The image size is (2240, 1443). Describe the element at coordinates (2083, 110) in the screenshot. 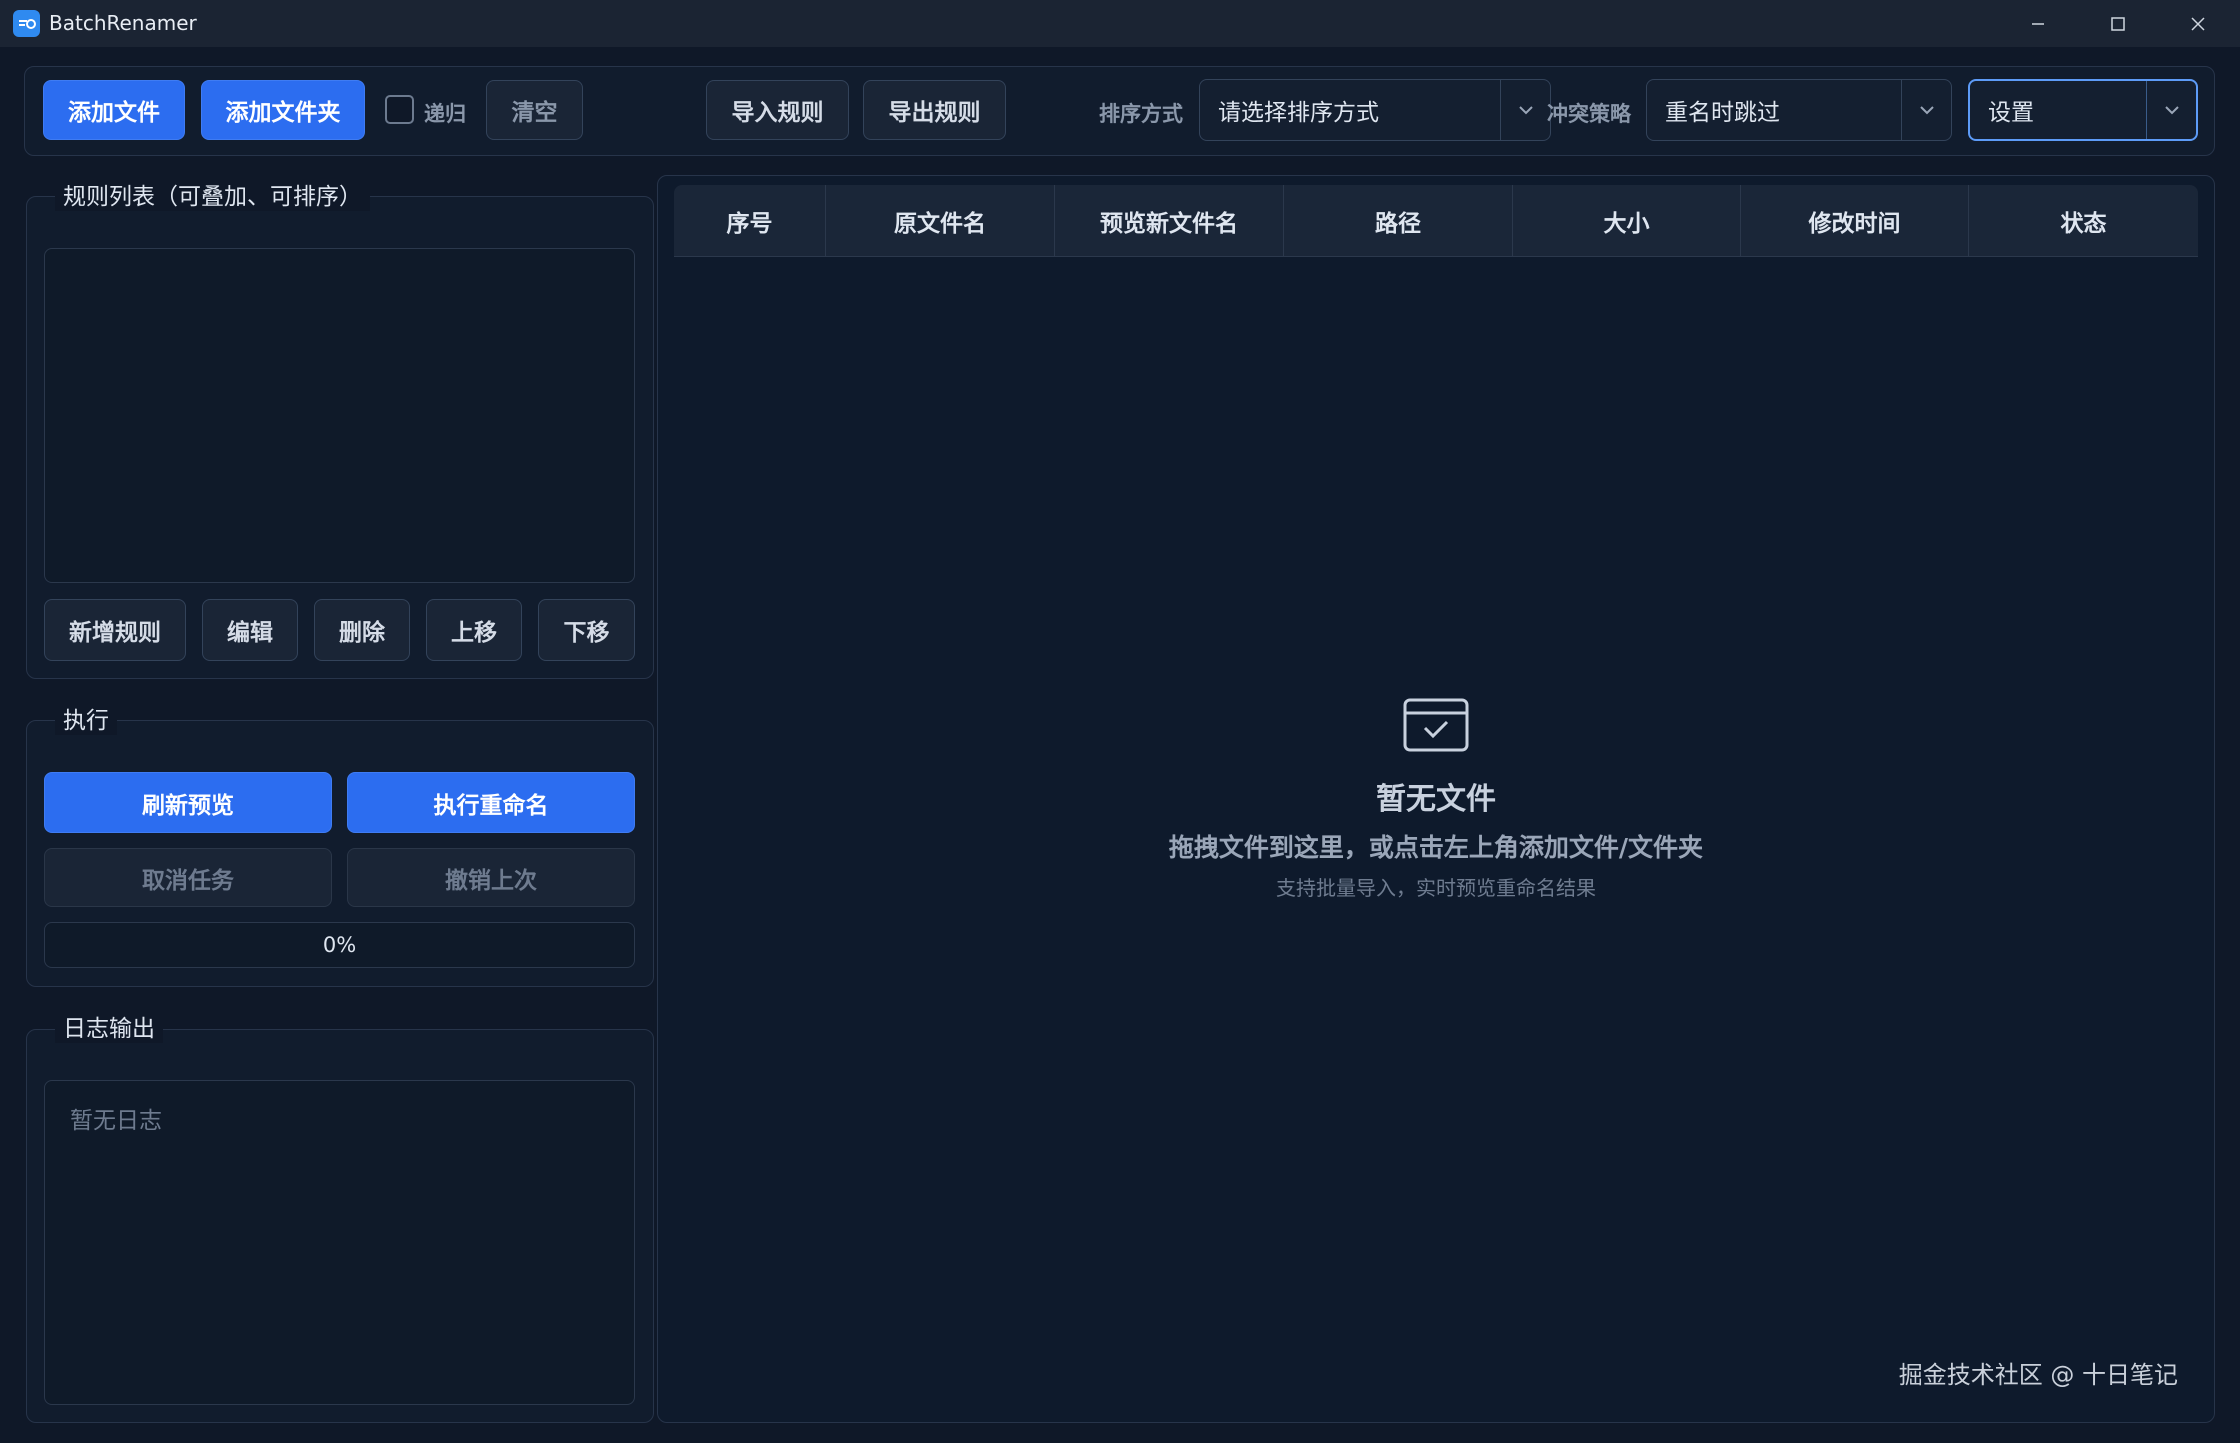

I see `settings-dropdown: 设置` at that location.